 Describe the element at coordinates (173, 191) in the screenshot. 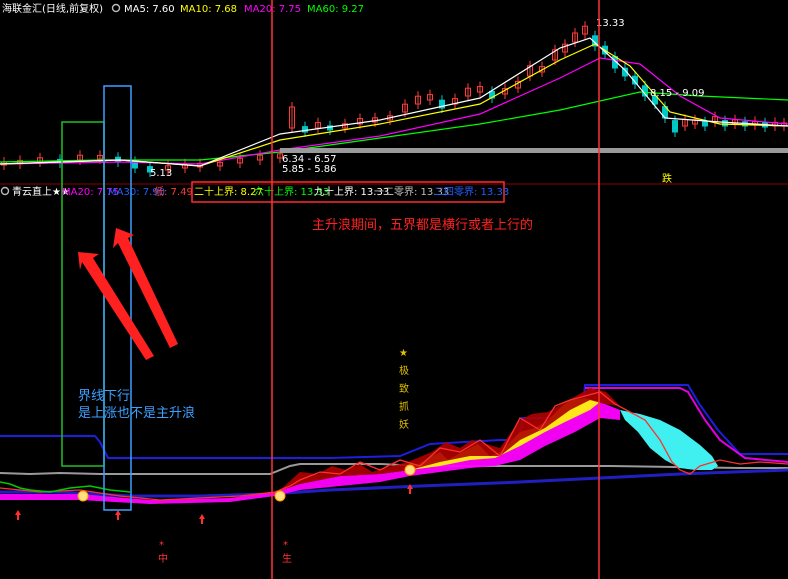

I see `indicator-low-label: 低: 7.49` at that location.